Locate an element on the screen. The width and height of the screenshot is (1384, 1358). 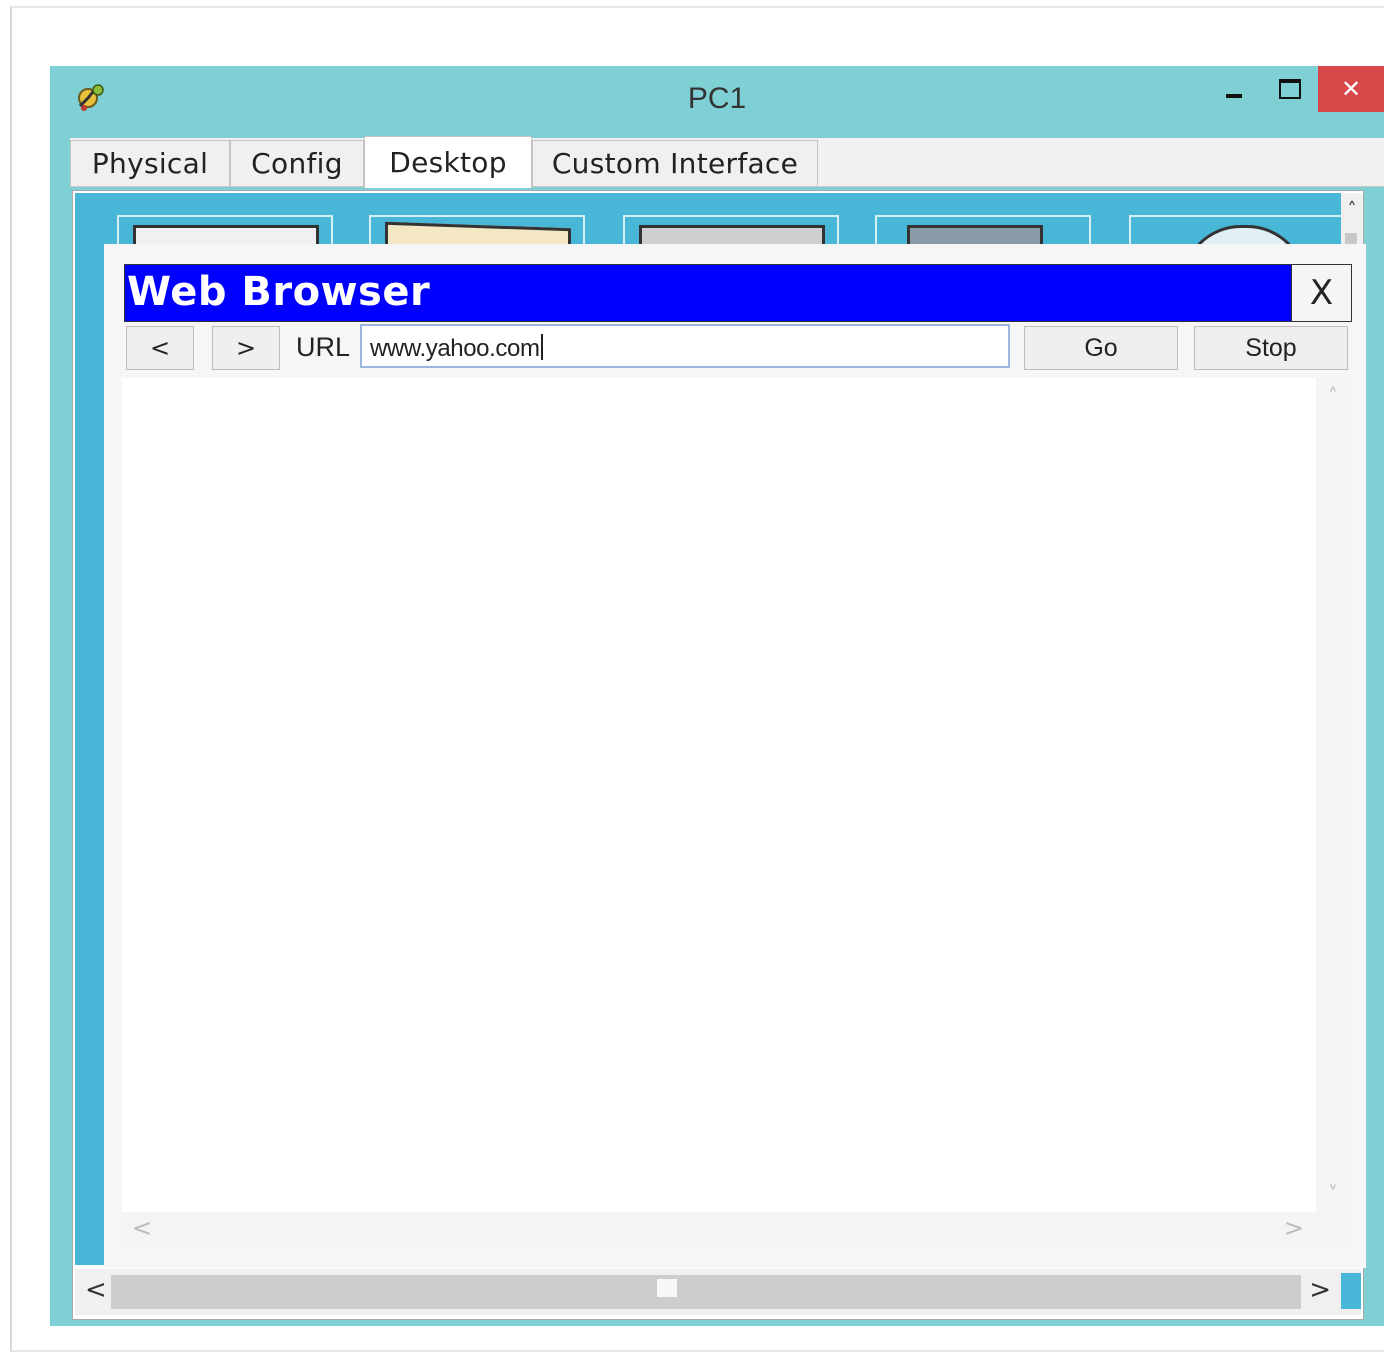
tab-physical: Physical is located at coordinates (150, 163).